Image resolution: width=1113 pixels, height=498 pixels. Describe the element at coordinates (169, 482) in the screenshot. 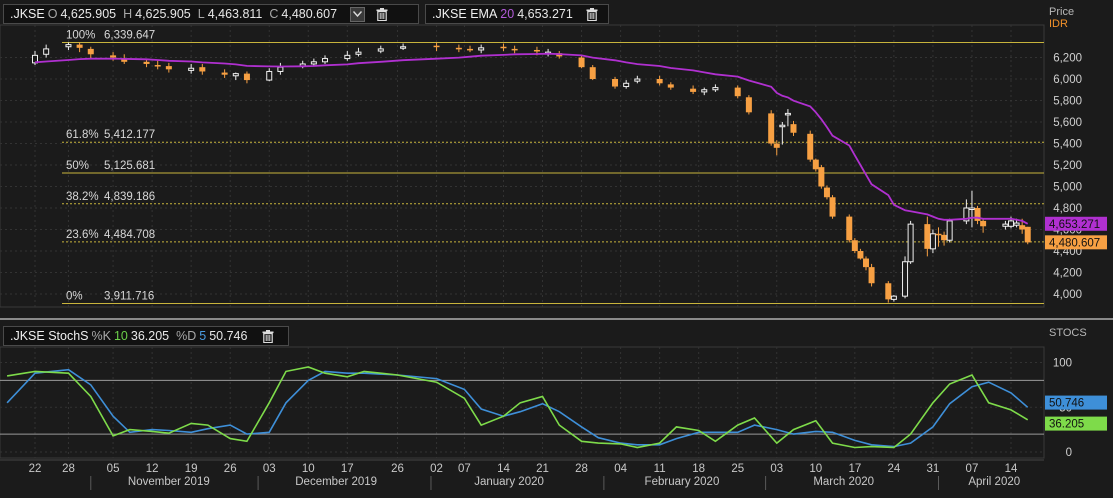

I see `month-label: November 2019` at that location.